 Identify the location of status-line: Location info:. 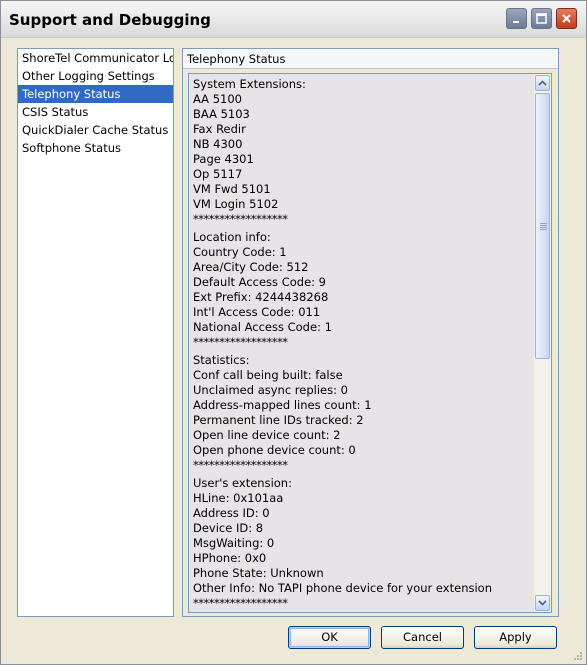
(232, 237).